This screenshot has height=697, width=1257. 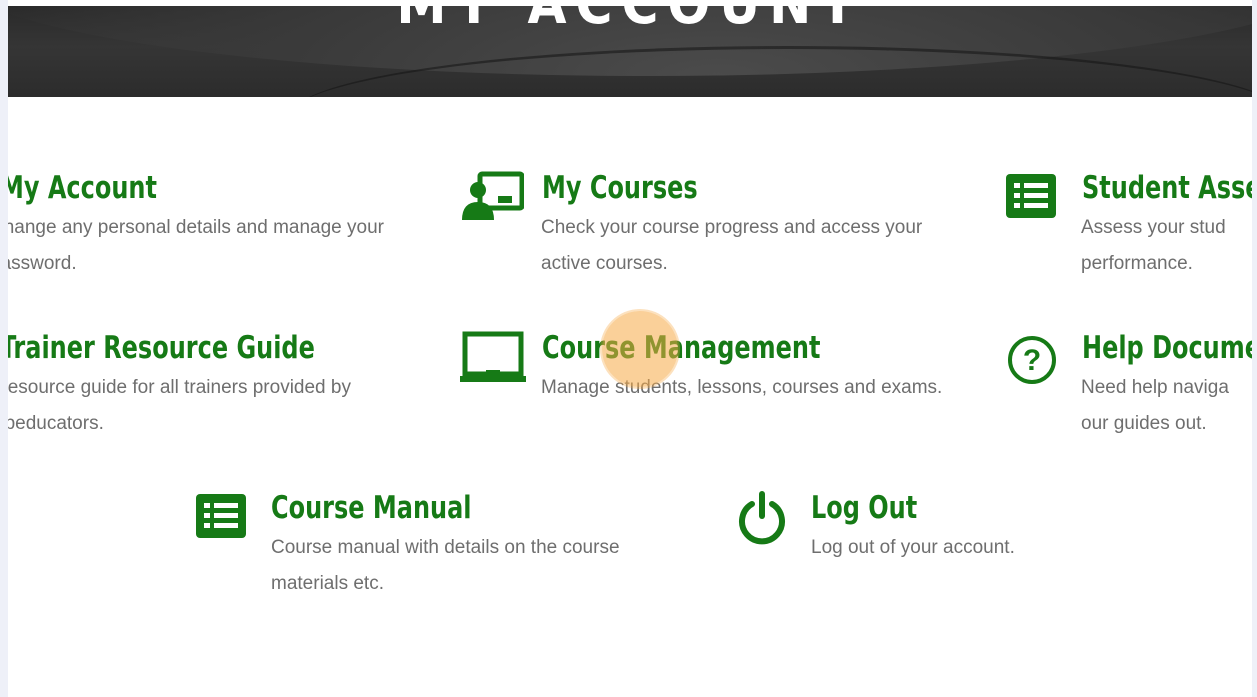 I want to click on my-courses-title: My Courses, so click(x=620, y=188).